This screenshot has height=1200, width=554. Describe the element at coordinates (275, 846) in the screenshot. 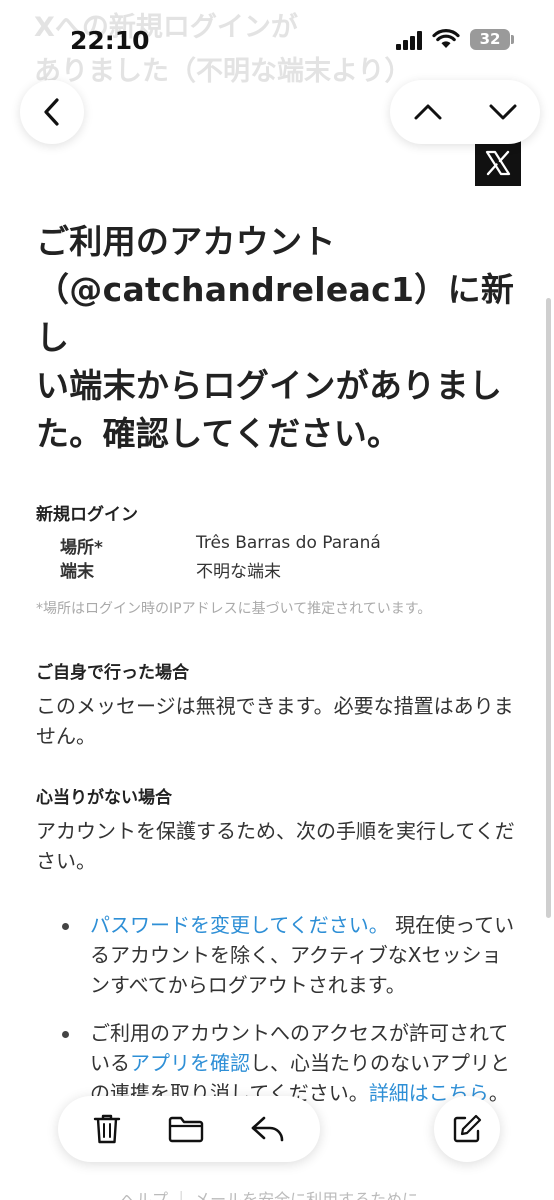

I see `if-not-you-body: アカウントを保護するため、次の手順を実行してください。` at that location.